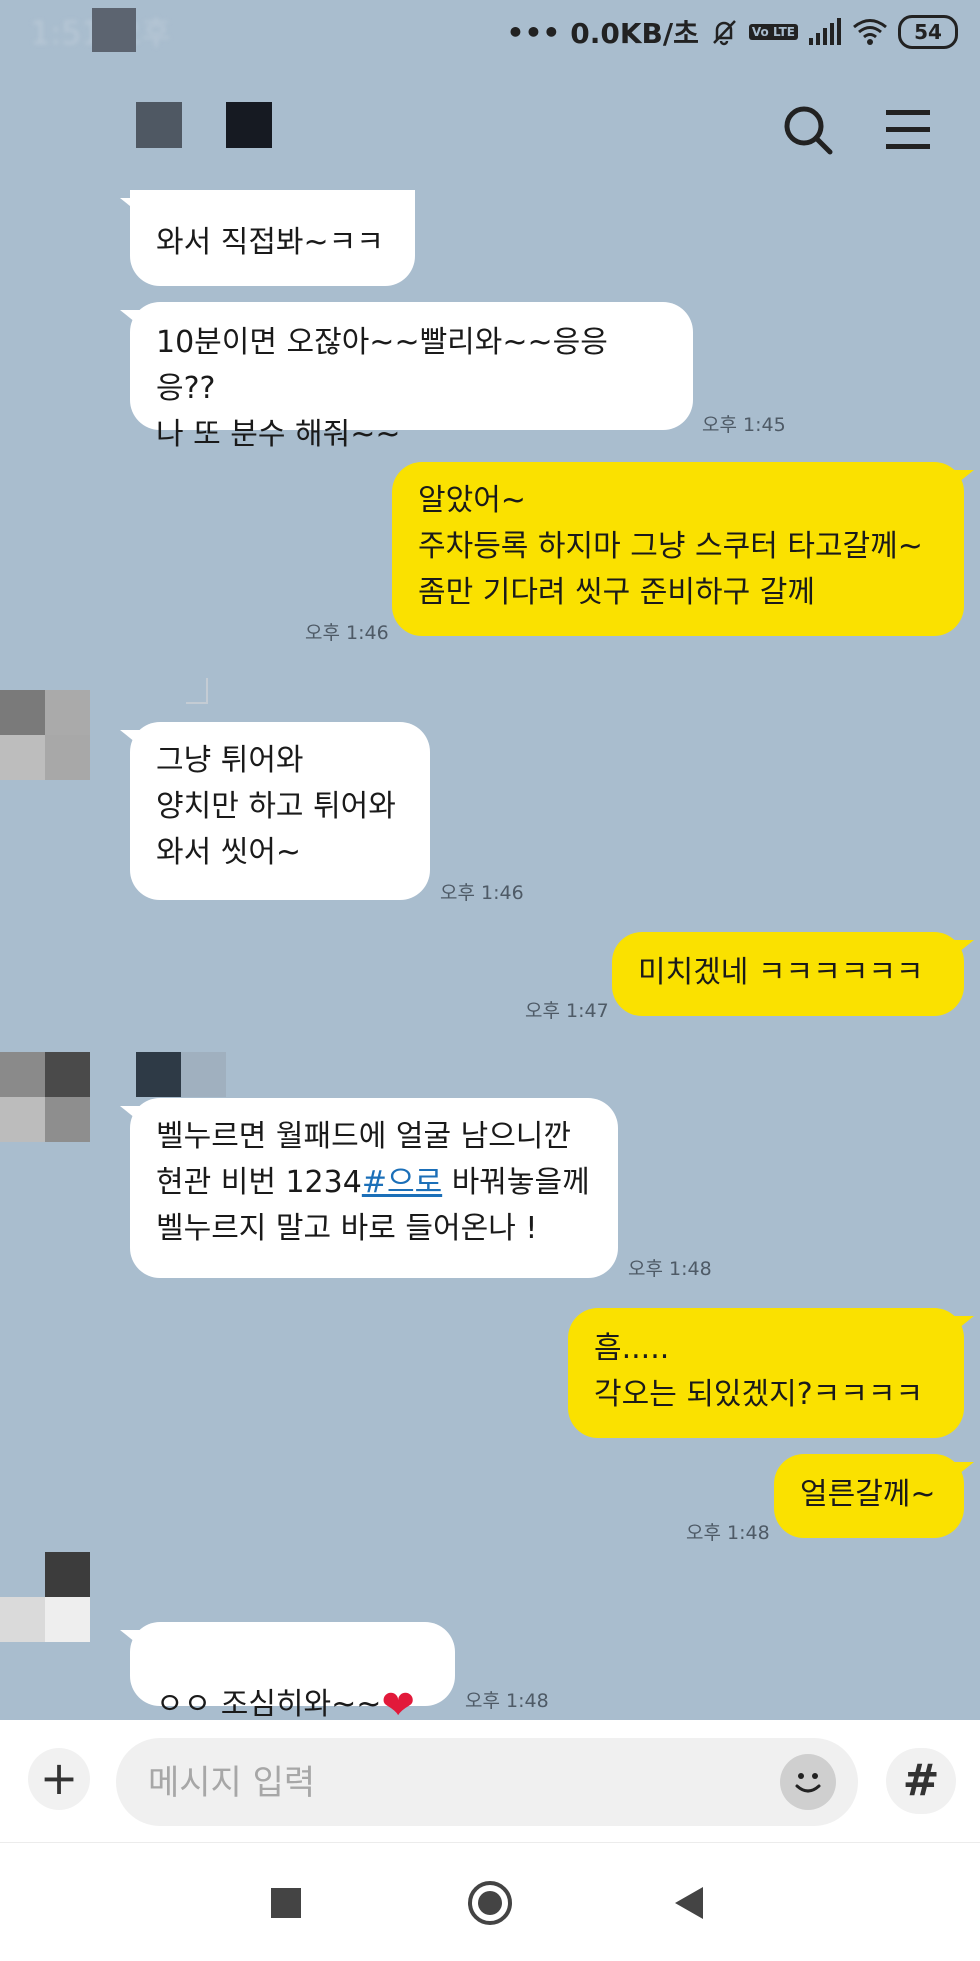 The height and width of the screenshot is (1961, 980). Describe the element at coordinates (458, 1783) in the screenshot. I see `message-input` at that location.